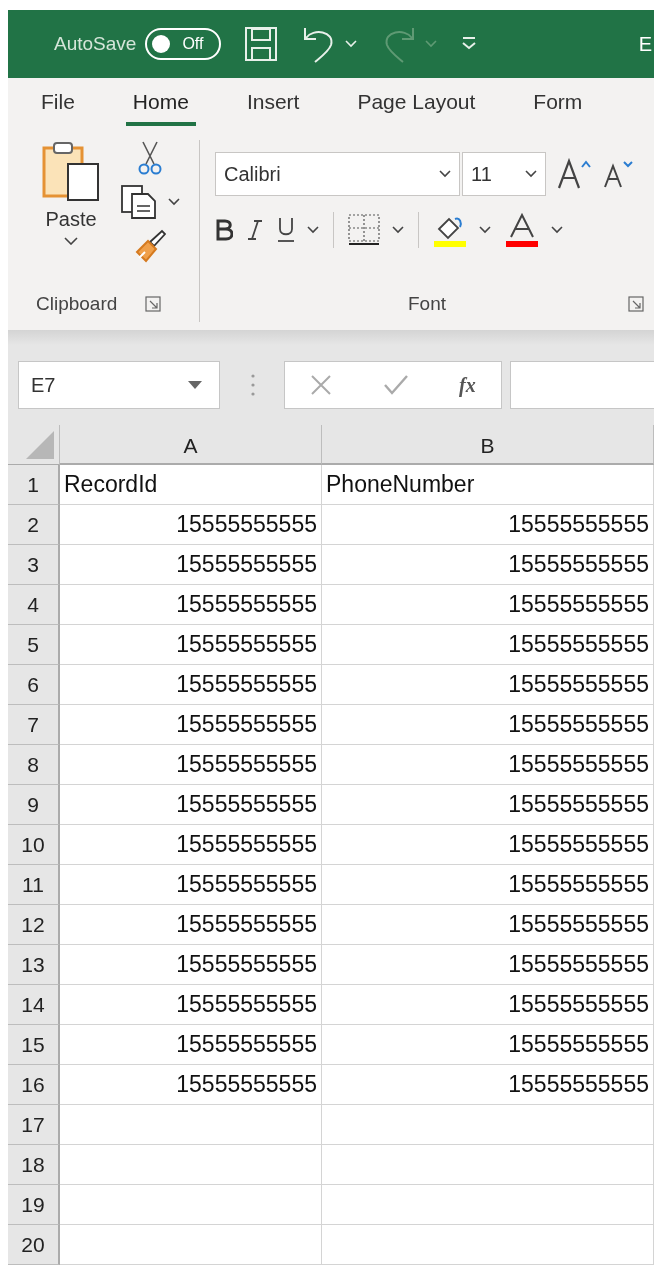  Describe the element at coordinates (364, 230) in the screenshot. I see `borders-icon` at that location.